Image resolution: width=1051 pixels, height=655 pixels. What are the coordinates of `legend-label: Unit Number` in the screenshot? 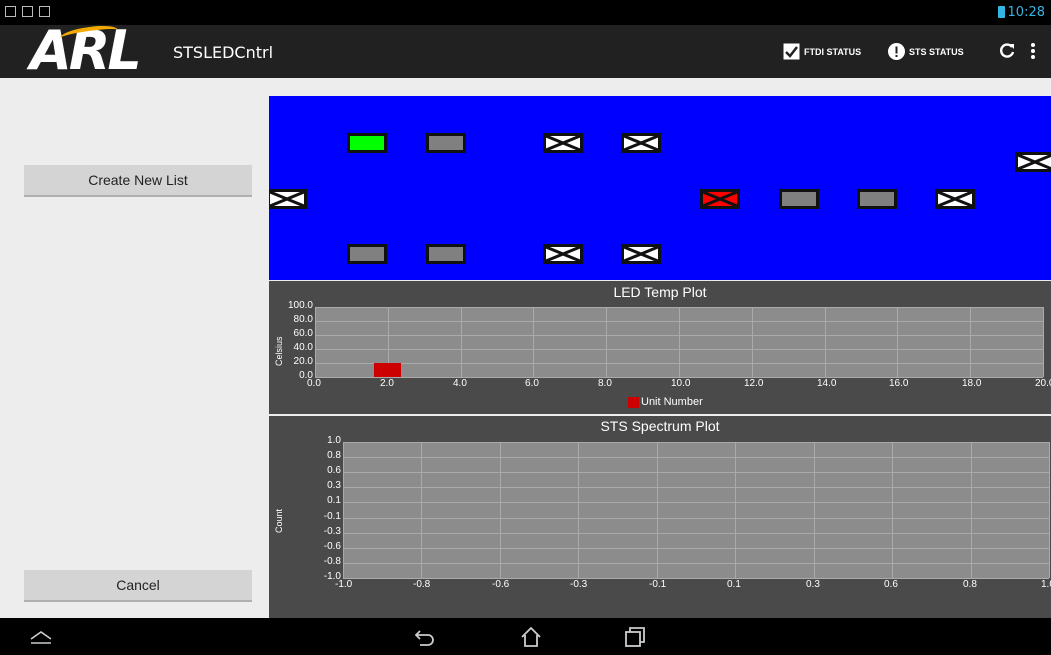 It's located at (672, 402).